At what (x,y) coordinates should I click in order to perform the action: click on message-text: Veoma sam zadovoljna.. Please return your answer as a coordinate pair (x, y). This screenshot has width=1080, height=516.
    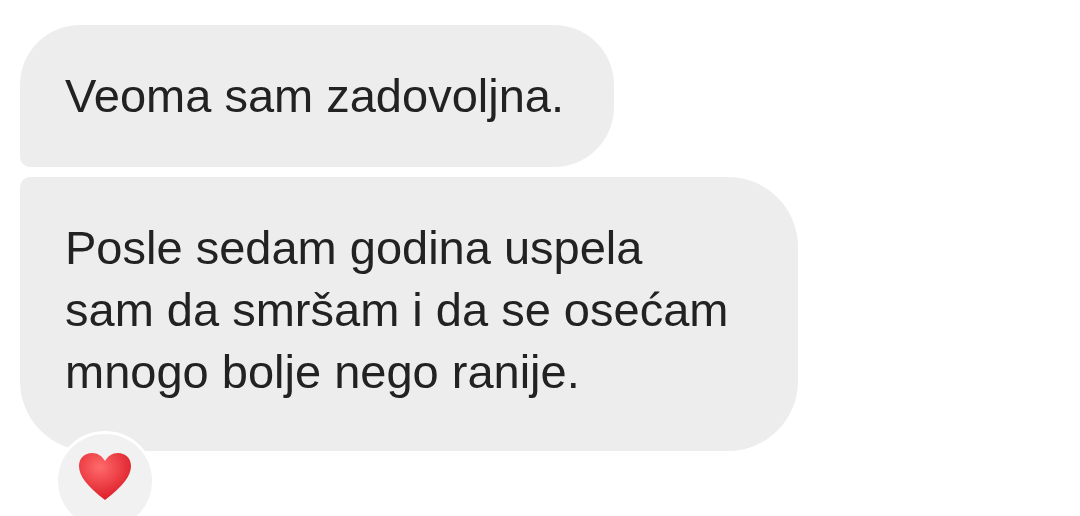
    Looking at the image, I should click on (314, 96).